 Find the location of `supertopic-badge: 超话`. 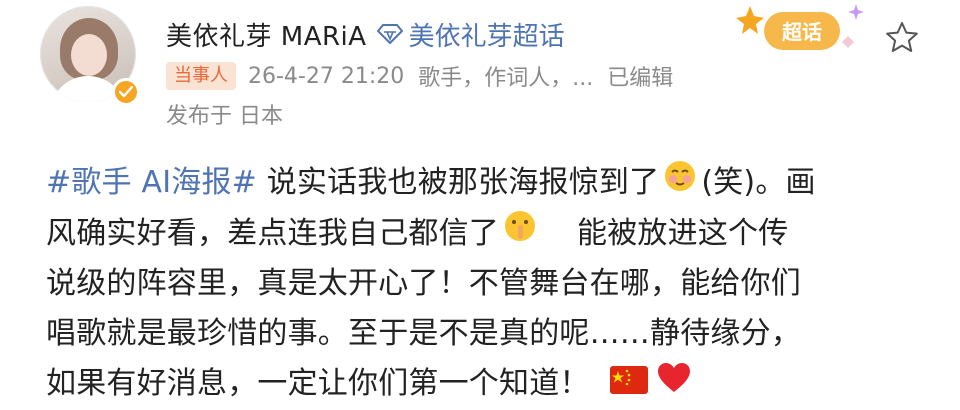

supertopic-badge: 超话 is located at coordinates (800, 32).